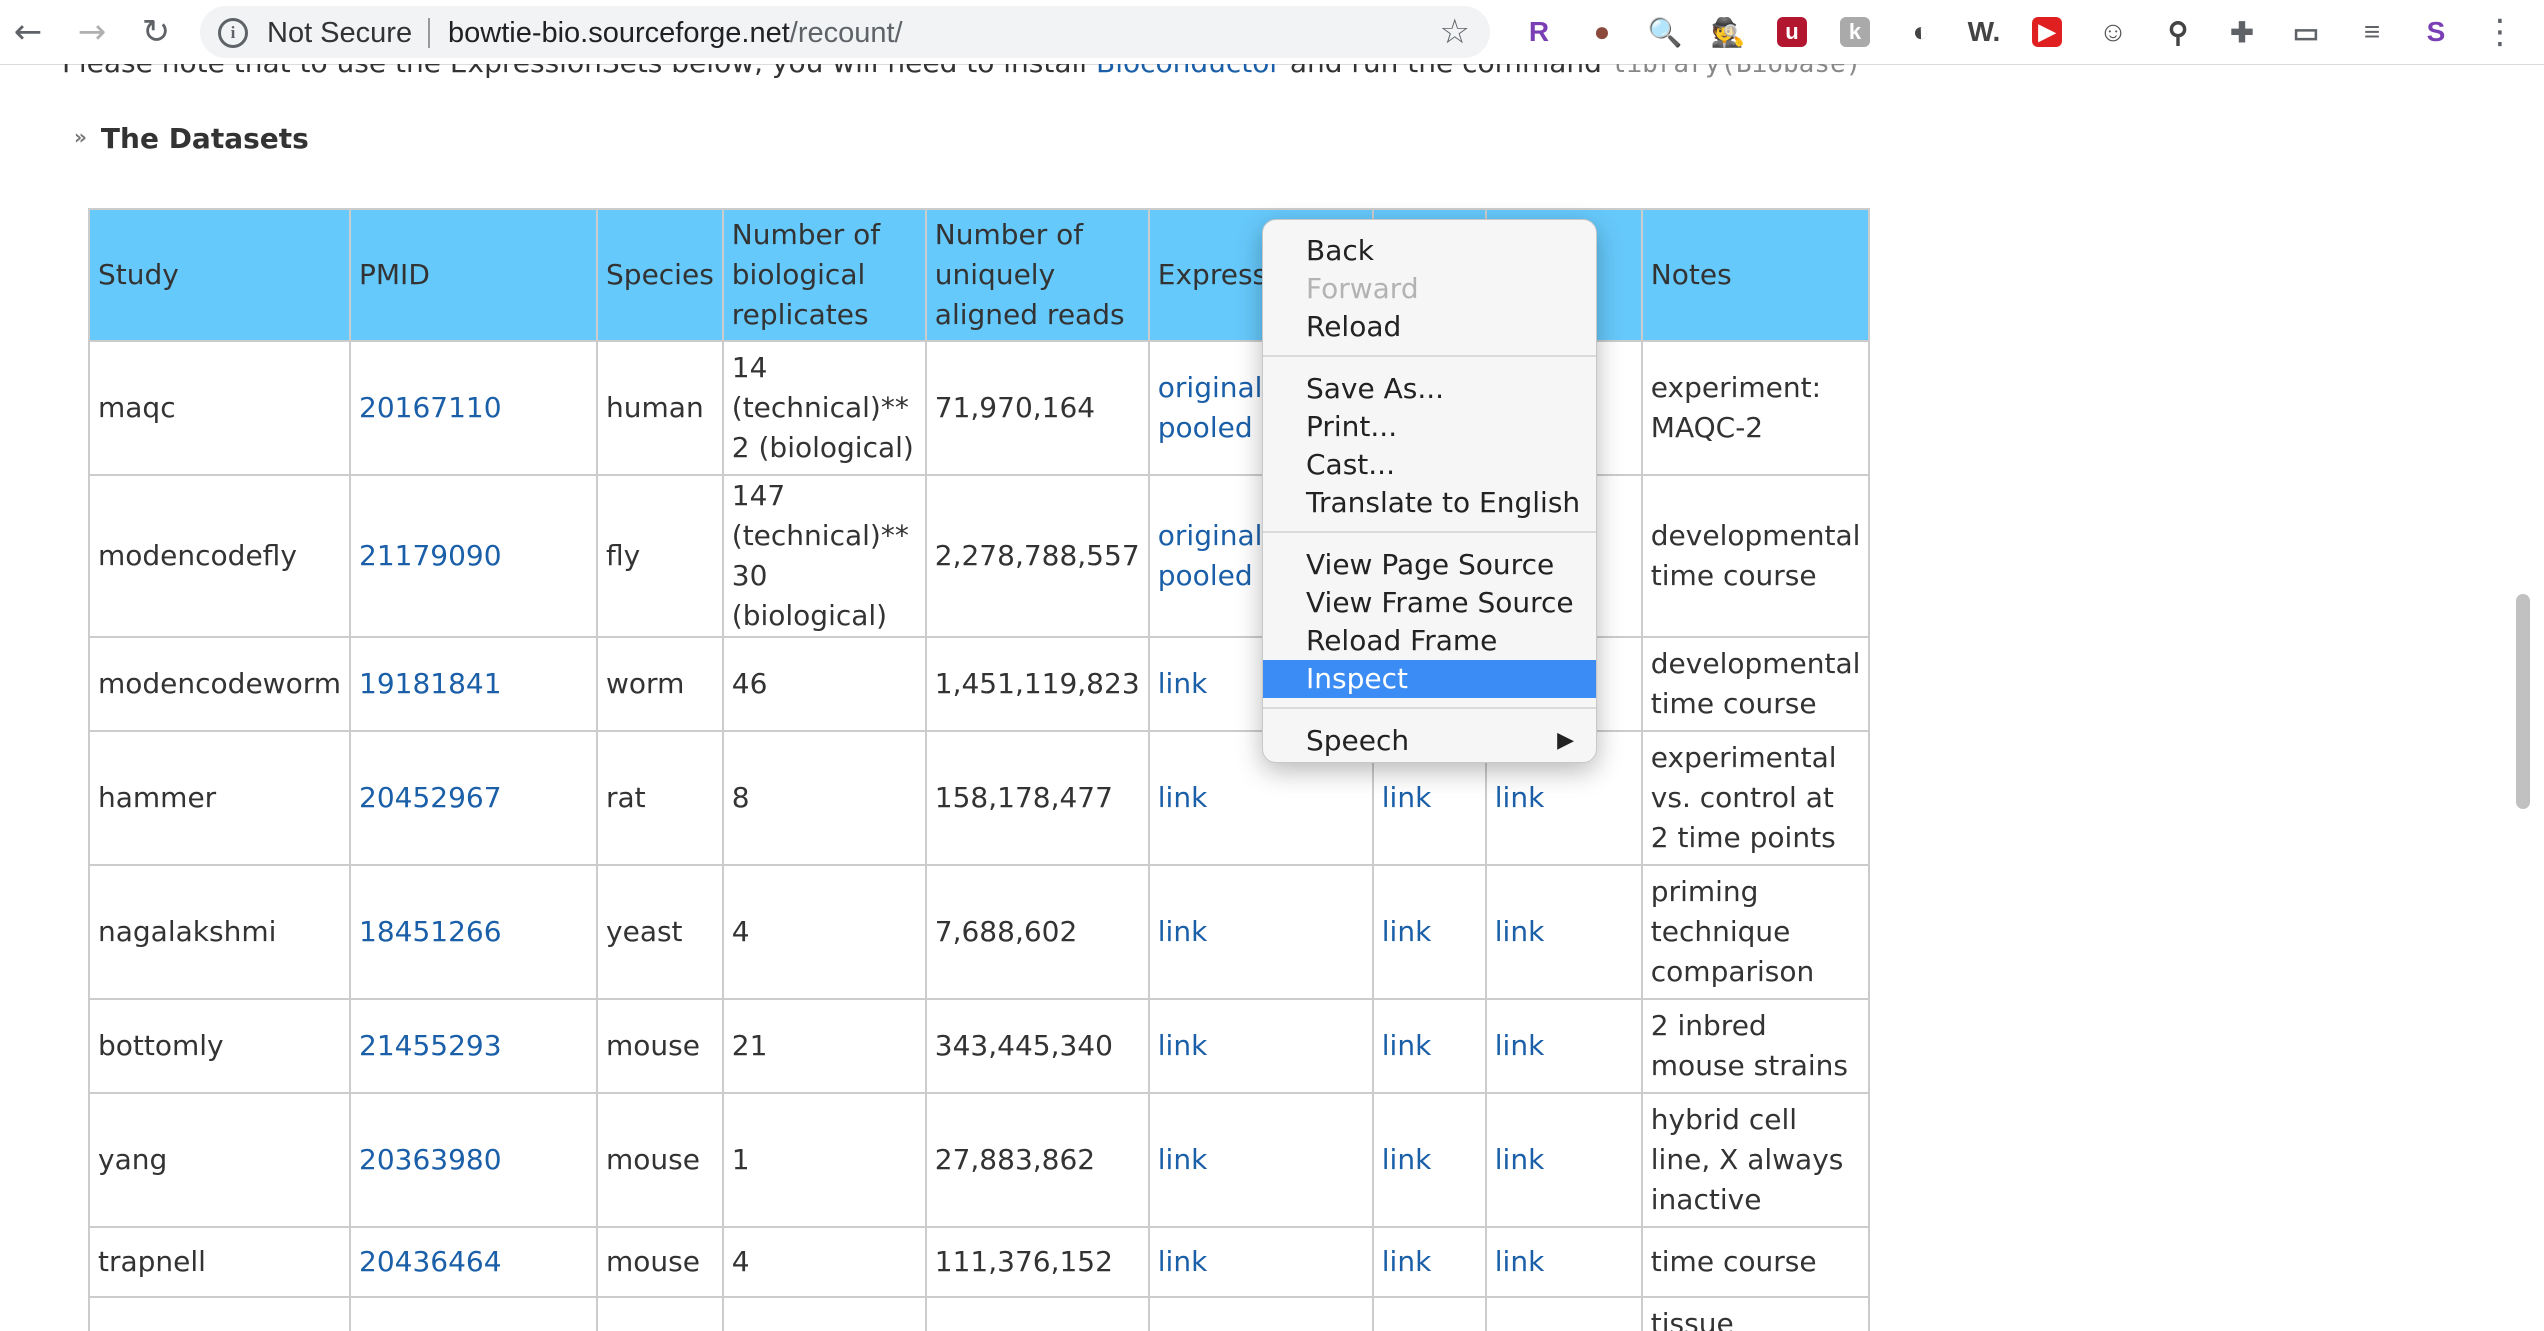  What do you see at coordinates (1037, 1160) in the screenshot?
I see `cell-reads: 27,883,862` at bounding box center [1037, 1160].